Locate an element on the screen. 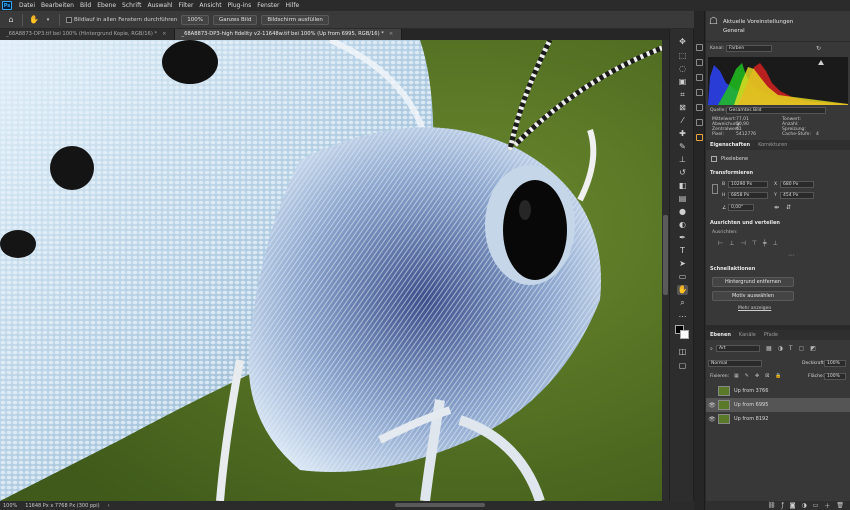 The height and width of the screenshot is (510, 850). align-right-icon: ⊣ is located at coordinates (742, 243).